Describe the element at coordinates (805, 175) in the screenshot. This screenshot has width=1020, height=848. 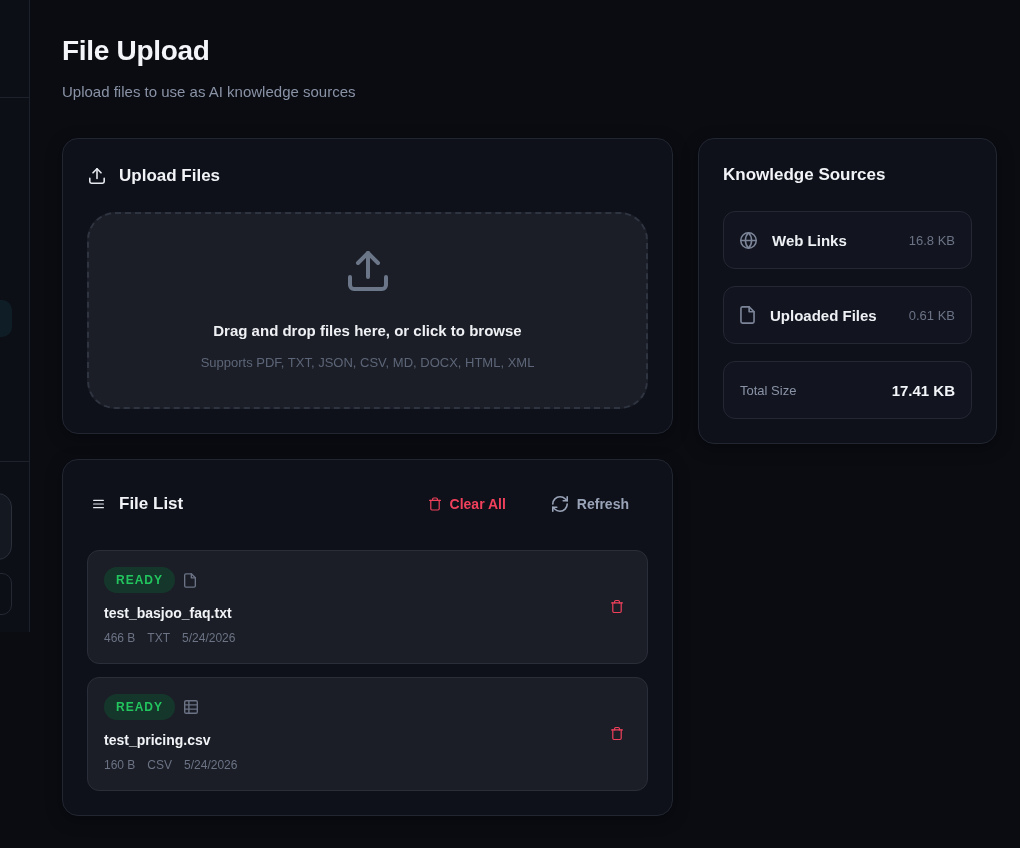
I see `card-title: Knowledge Sources` at that location.